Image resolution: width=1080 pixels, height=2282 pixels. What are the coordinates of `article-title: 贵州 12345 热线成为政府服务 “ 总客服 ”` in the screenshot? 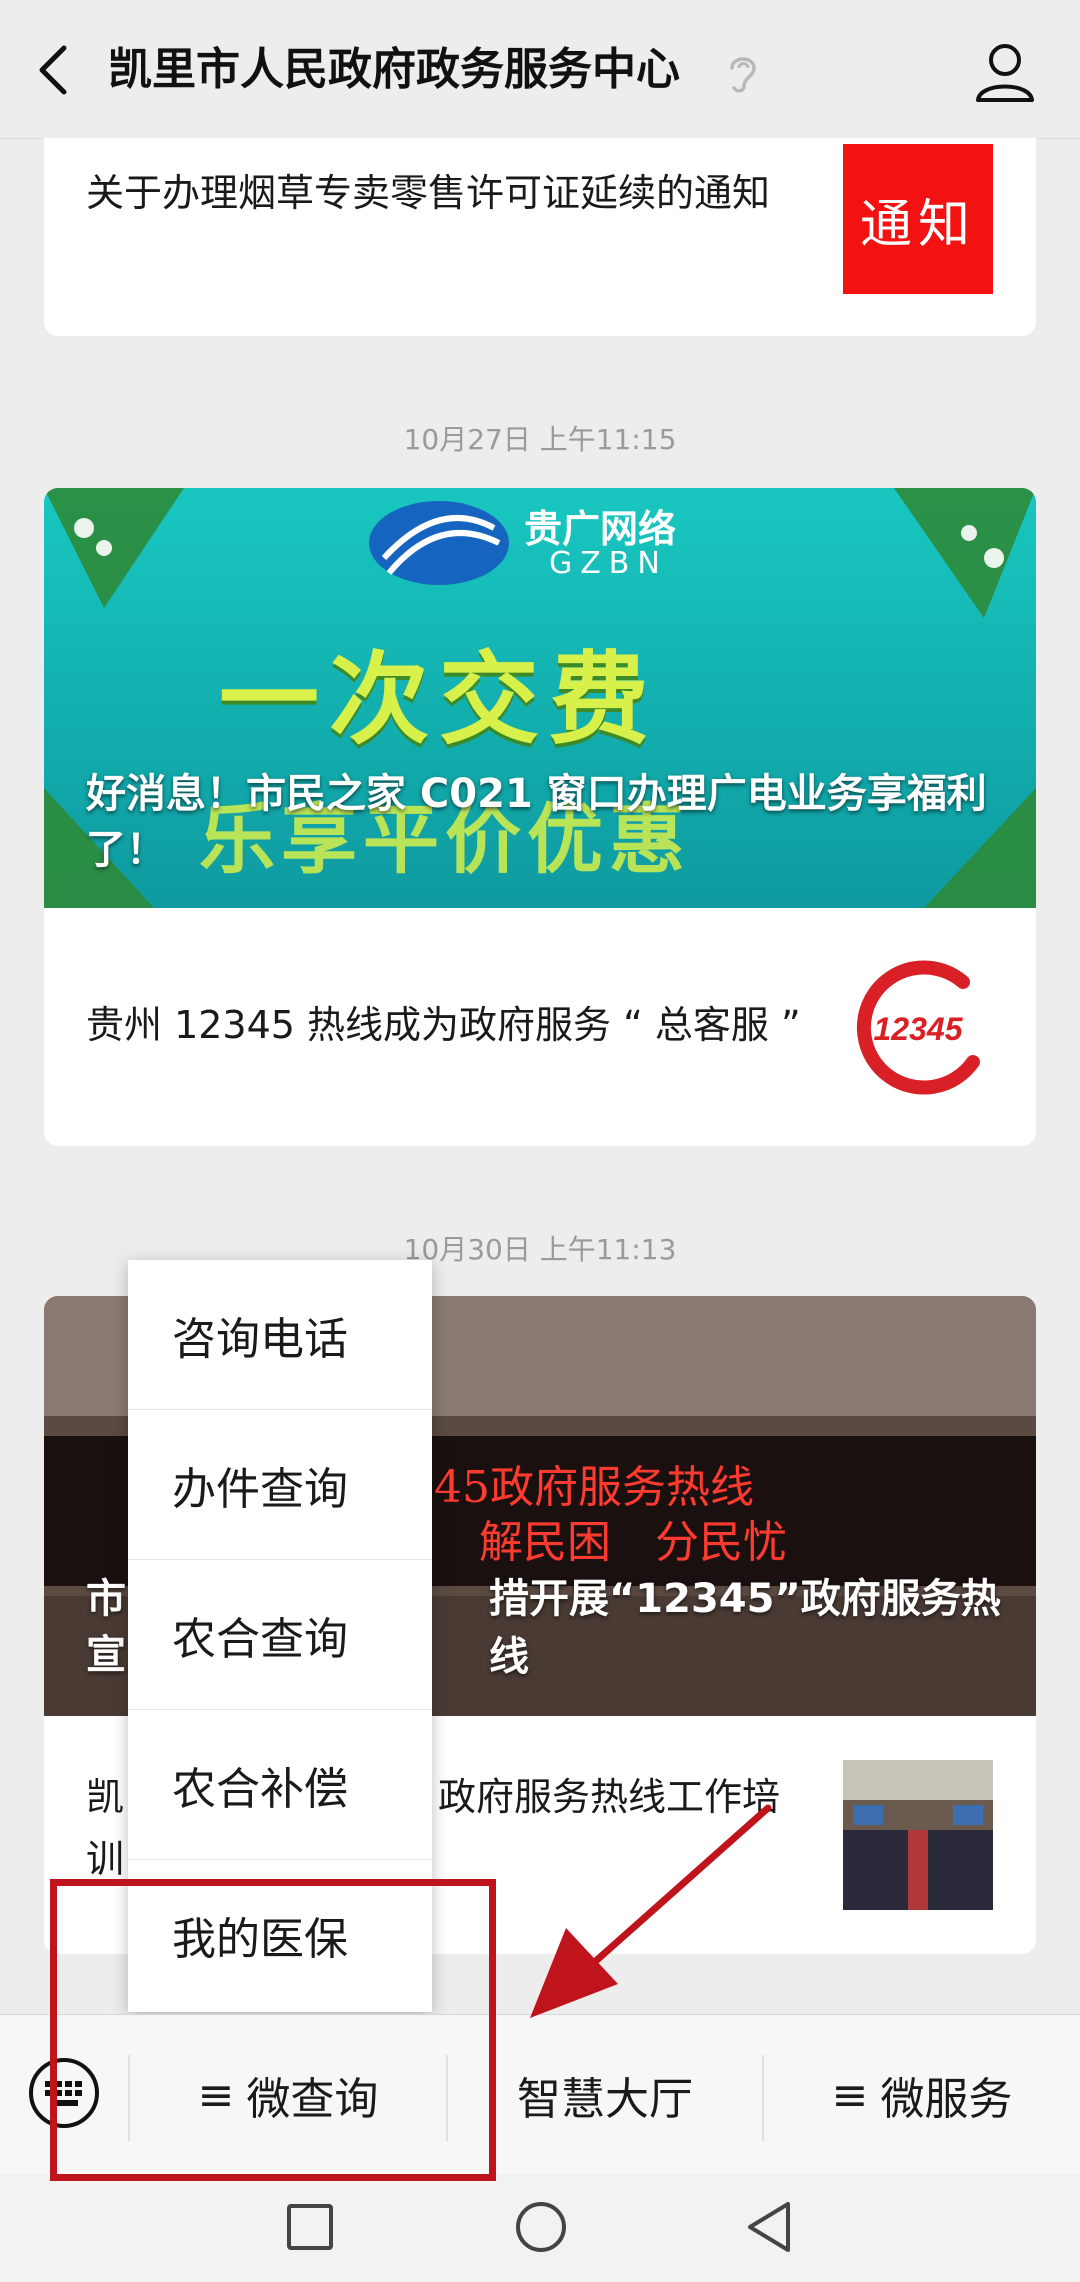 It's located at (443, 1025).